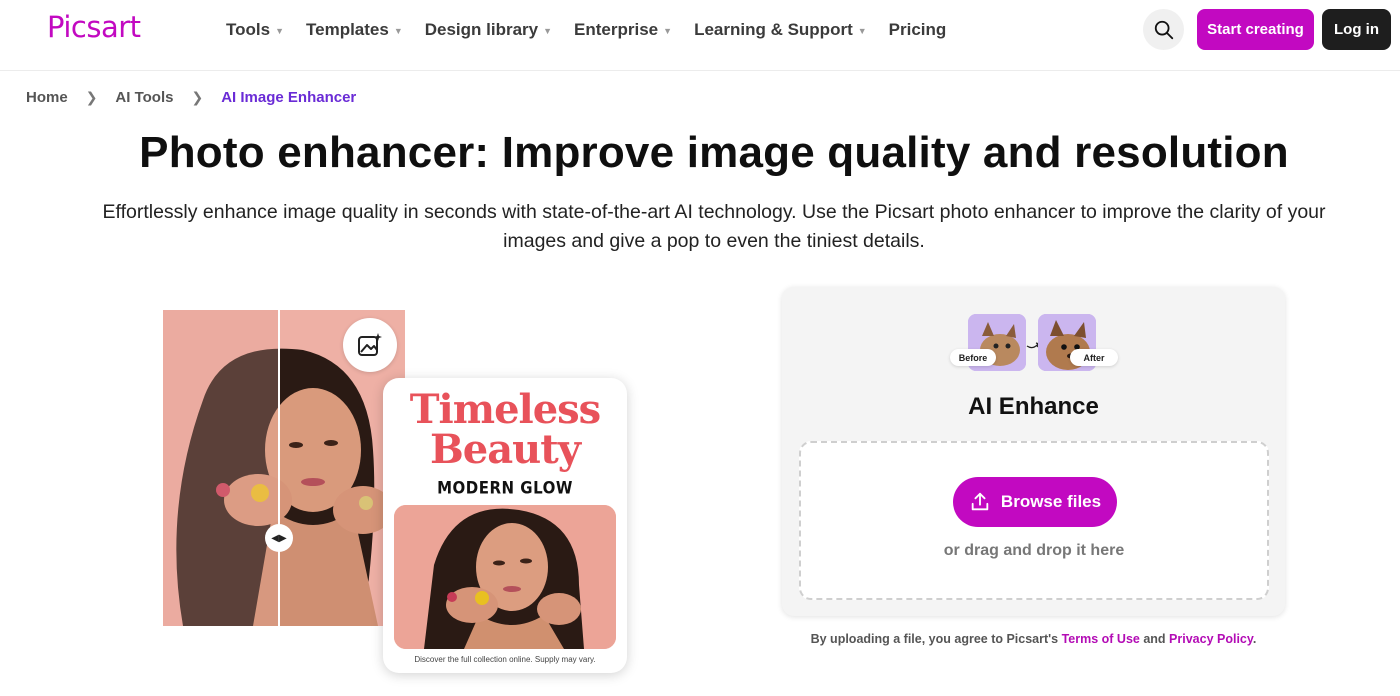 This screenshot has width=1400, height=696. I want to click on poster-title-line2: Beauty, so click(505, 449).